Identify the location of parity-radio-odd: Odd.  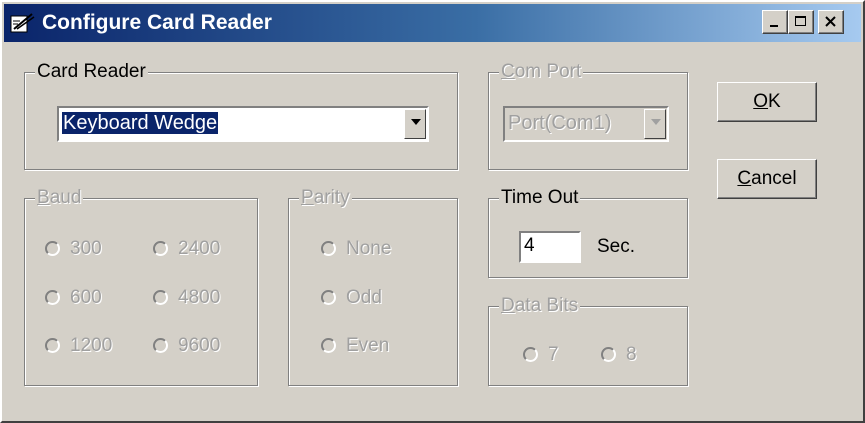
(351, 298).